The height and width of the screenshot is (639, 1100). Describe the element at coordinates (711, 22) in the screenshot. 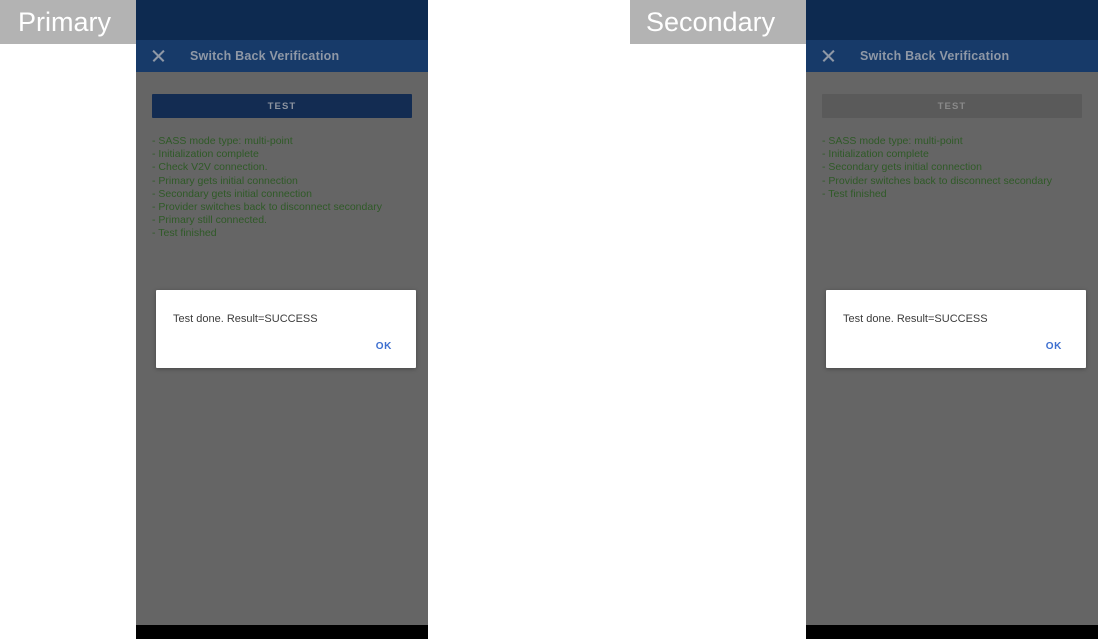

I see `caption-label: Secondary` at that location.